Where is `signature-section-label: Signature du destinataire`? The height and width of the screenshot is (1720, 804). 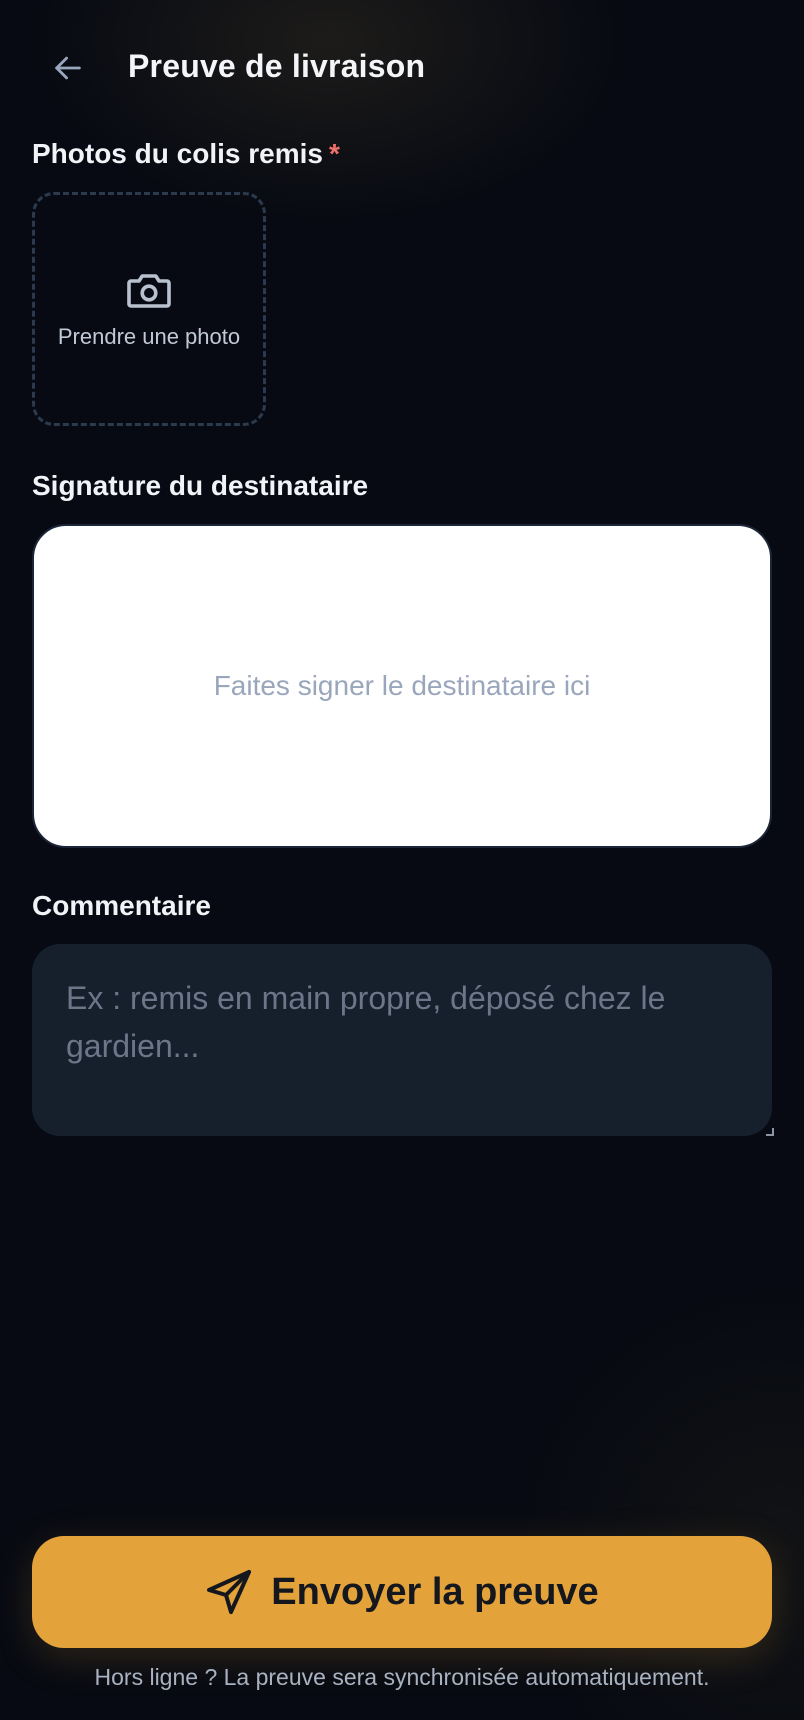 signature-section-label: Signature du destinataire is located at coordinates (200, 485).